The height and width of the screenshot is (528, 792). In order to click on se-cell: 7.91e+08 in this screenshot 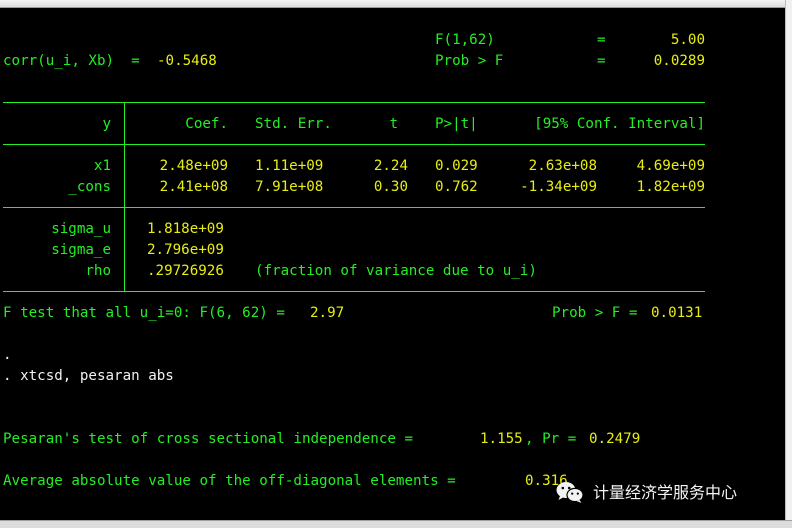, I will do `click(289, 187)`.